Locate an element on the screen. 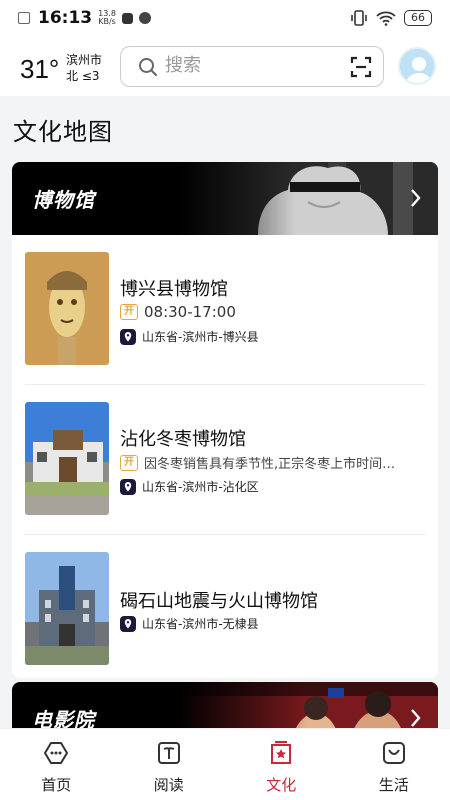 This screenshot has width=450, height=800. search-bar is located at coordinates (252, 66).